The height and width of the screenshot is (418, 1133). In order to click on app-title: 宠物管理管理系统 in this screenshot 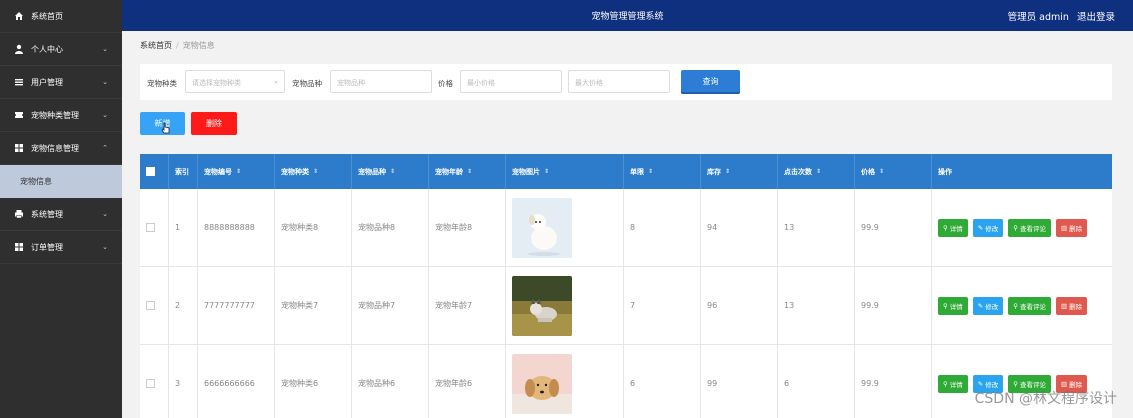, I will do `click(627, 17)`.